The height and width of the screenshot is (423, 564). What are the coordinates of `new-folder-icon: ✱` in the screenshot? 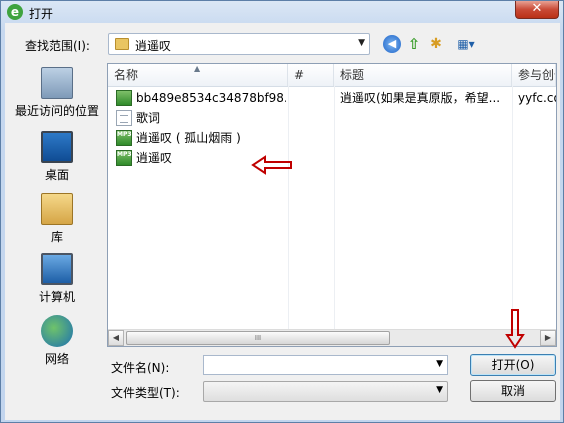 It's located at (436, 44).